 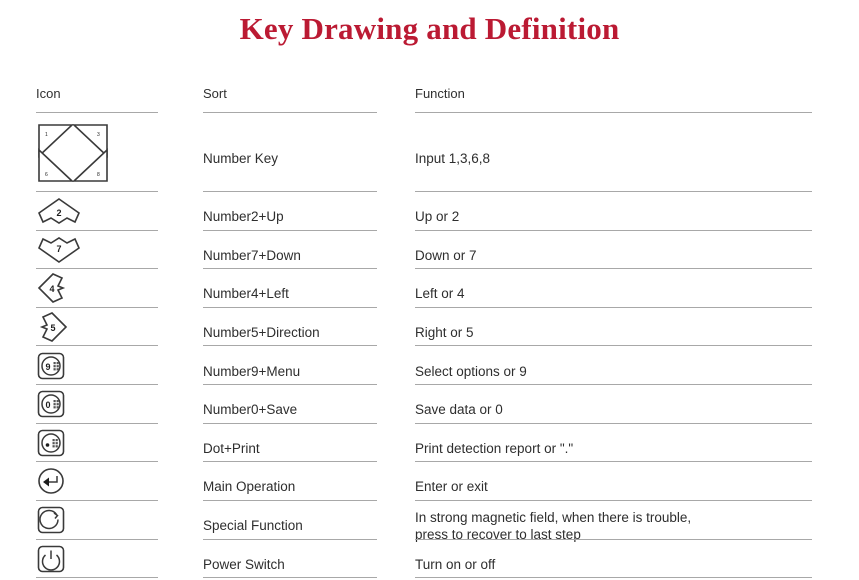 I want to click on left-arrow-key-4-icon: 4, so click(x=53, y=288).